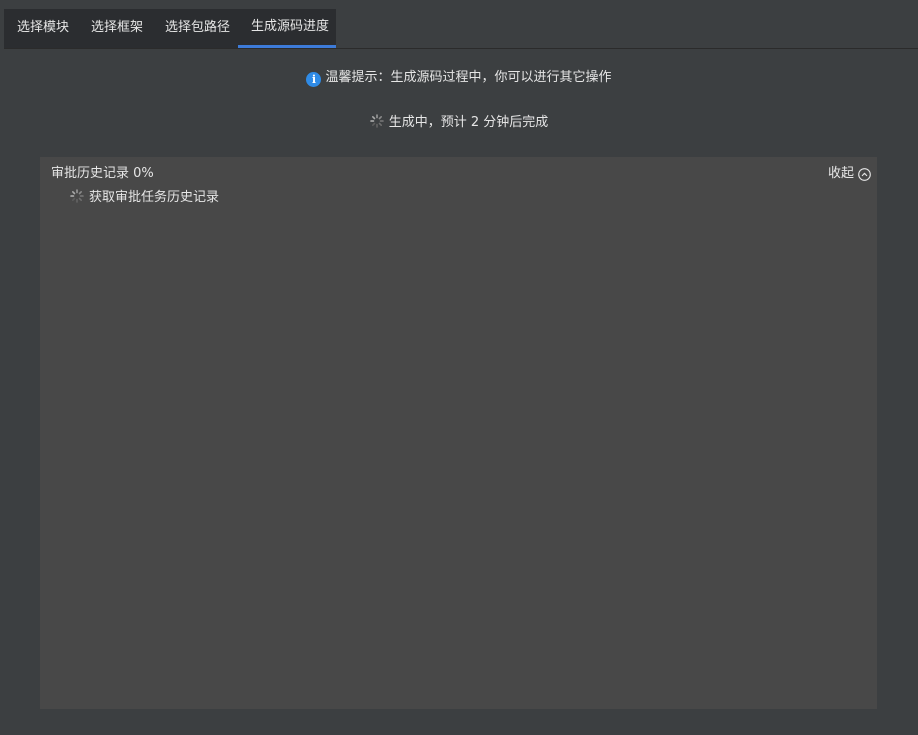  I want to click on tab-generate-progress: 生成源码进度, so click(287, 28).